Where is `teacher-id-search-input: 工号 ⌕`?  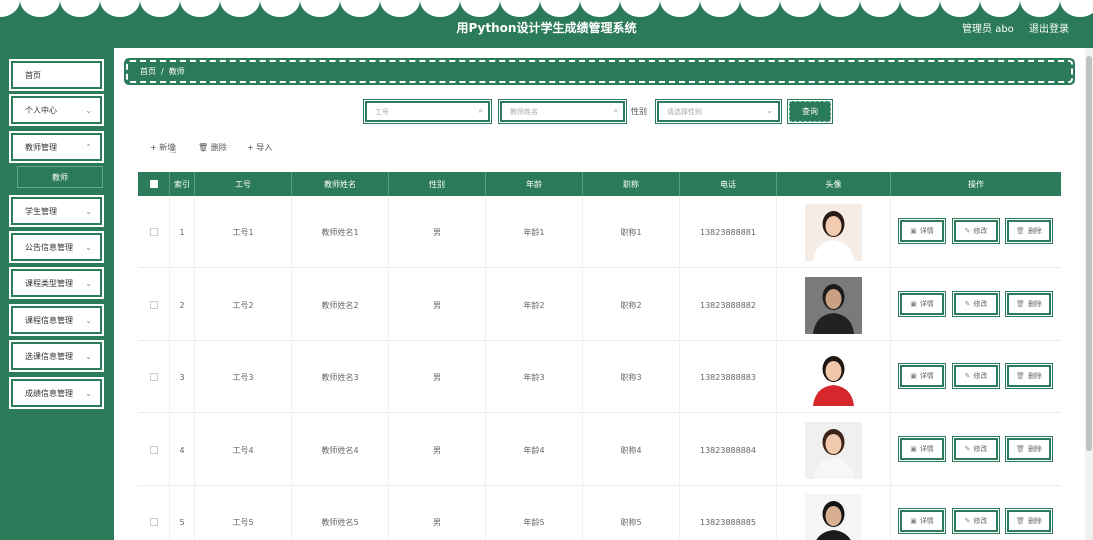
teacher-id-search-input: 工号 ⌕ is located at coordinates (427, 111).